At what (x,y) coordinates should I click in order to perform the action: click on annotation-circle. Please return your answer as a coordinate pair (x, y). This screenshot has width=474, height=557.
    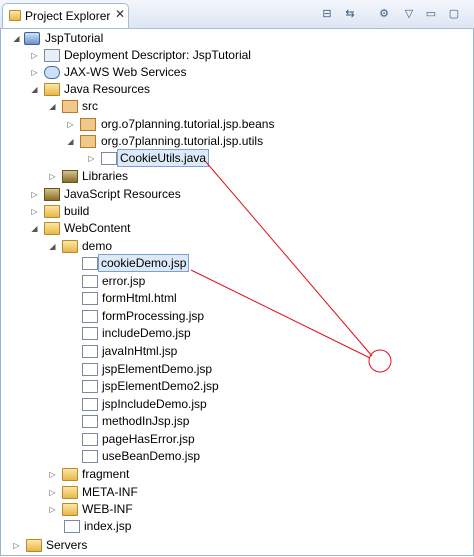
    Looking at the image, I should click on (380, 361).